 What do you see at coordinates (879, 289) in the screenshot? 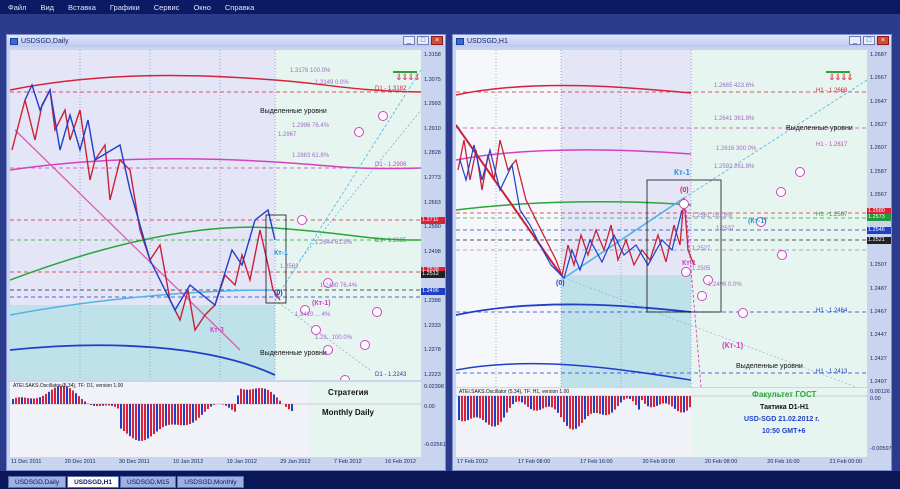
I see `price-tick: 1.2487` at bounding box center [879, 289].